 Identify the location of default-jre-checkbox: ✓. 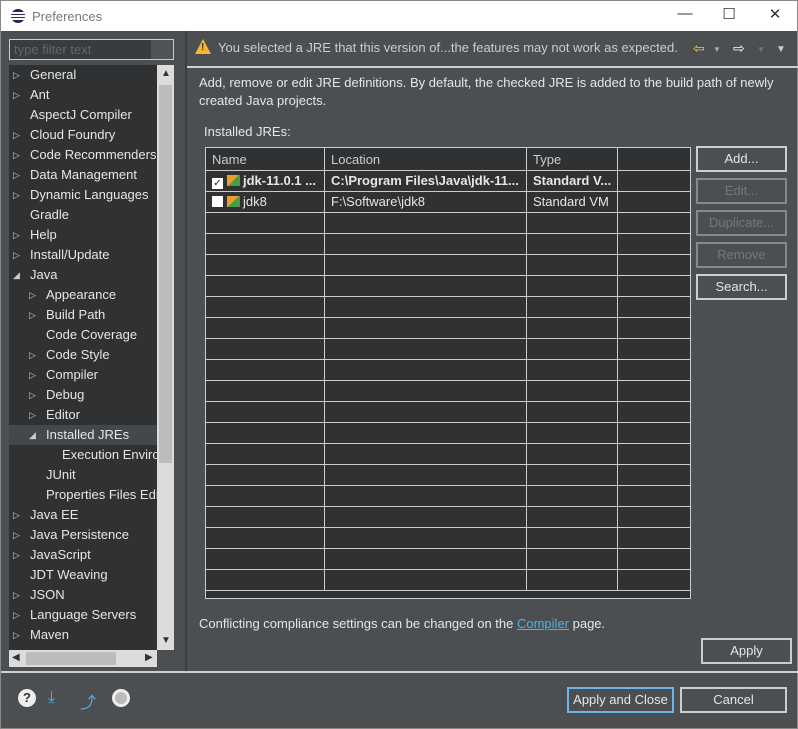
(217, 183).